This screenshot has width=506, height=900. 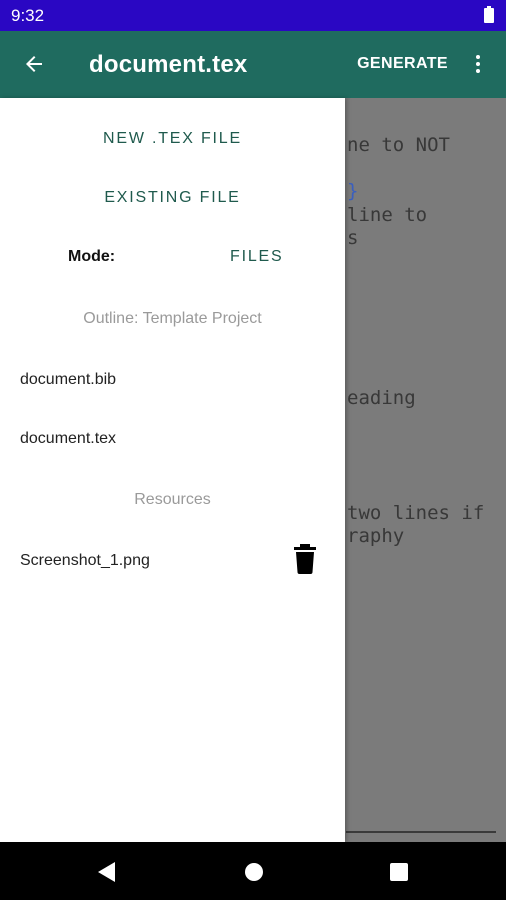 I want to click on battery-full-icon, so click(x=489, y=14).